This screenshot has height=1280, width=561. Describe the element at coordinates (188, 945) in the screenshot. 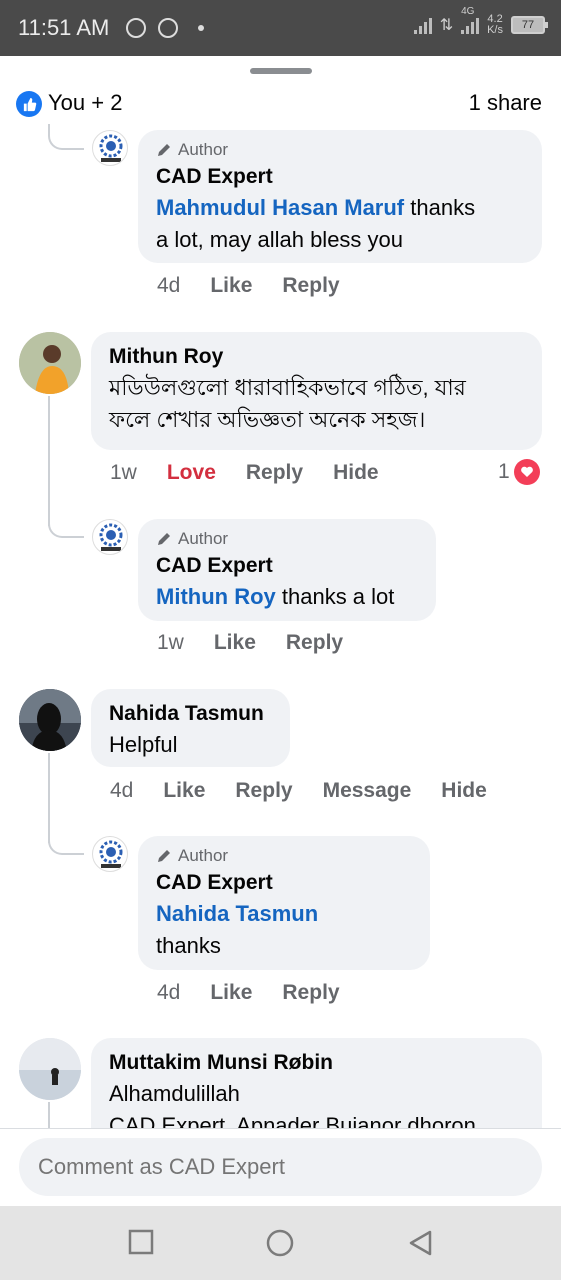

I see `comment-text: thanks` at that location.